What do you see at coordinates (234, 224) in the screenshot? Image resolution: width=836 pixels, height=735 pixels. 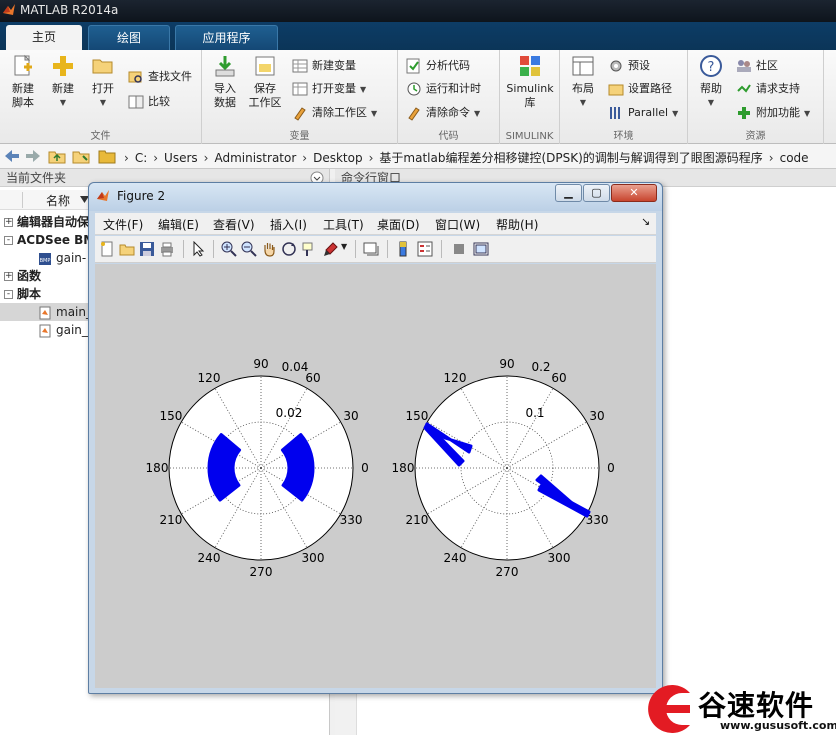 I see `menu-view: 查看(V)` at bounding box center [234, 224].